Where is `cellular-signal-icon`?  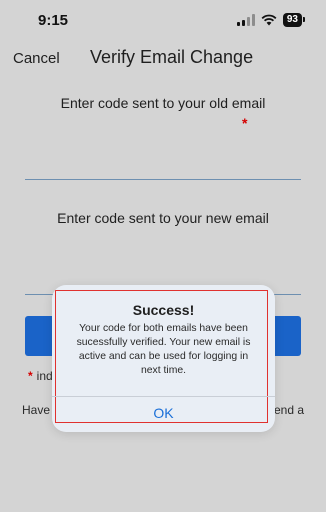 cellular-signal-icon is located at coordinates (245, 20).